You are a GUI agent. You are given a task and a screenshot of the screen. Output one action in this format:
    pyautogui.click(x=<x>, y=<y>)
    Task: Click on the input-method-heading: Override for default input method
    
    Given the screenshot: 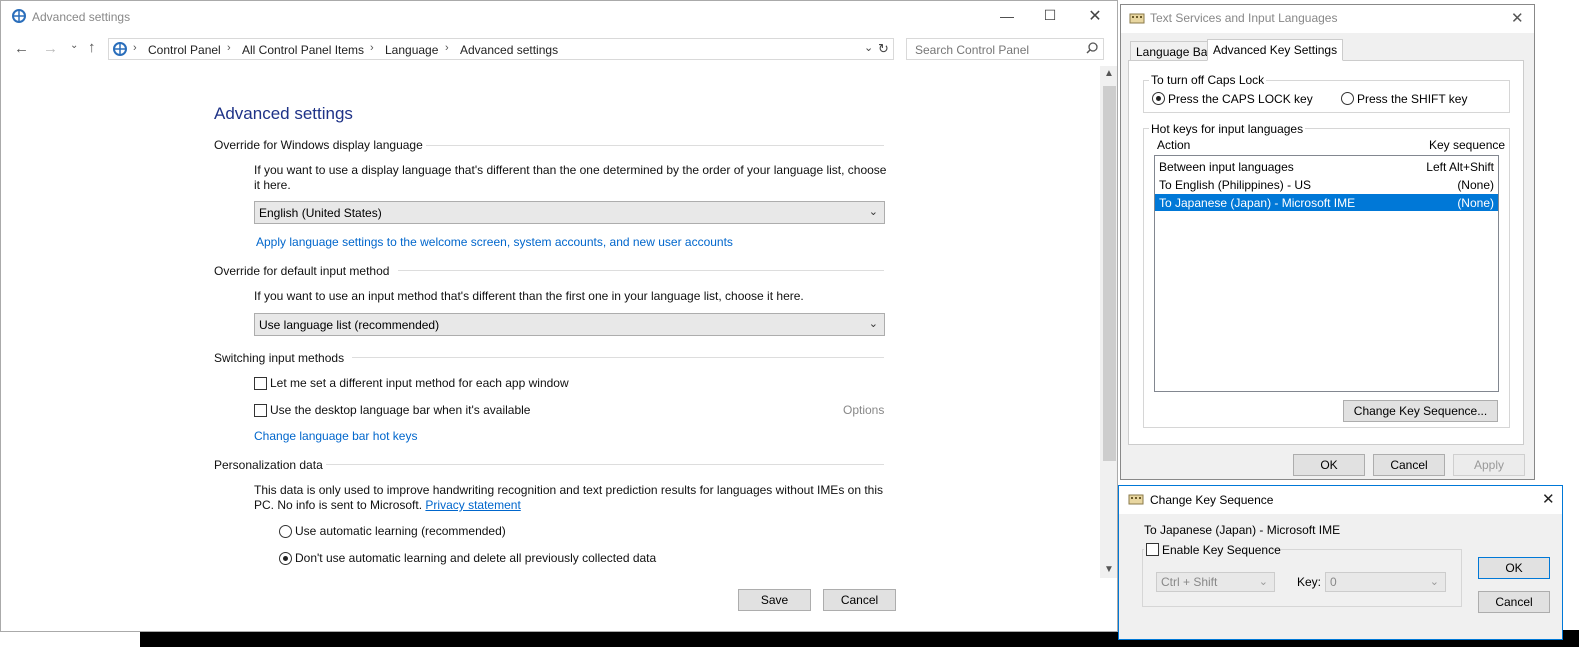 What is the action you would take?
    pyautogui.click(x=302, y=271)
    